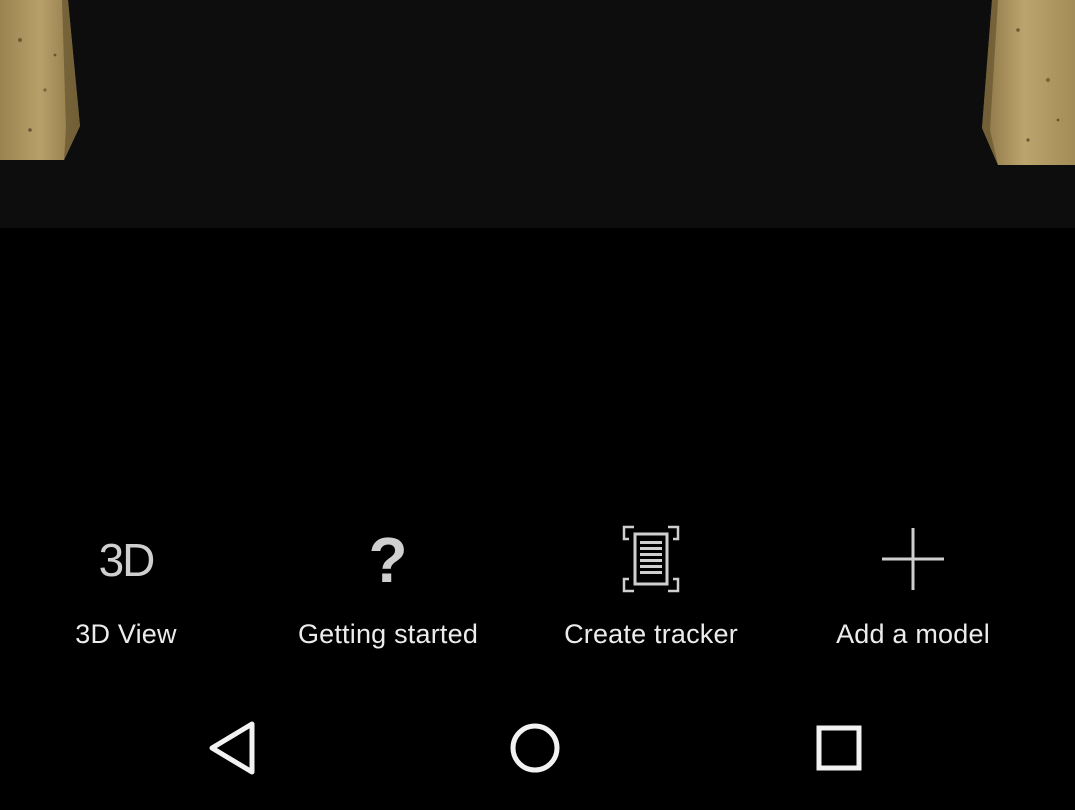 This screenshot has height=810, width=1075. What do you see at coordinates (913, 634) in the screenshot?
I see `add-model-label: Add a model` at bounding box center [913, 634].